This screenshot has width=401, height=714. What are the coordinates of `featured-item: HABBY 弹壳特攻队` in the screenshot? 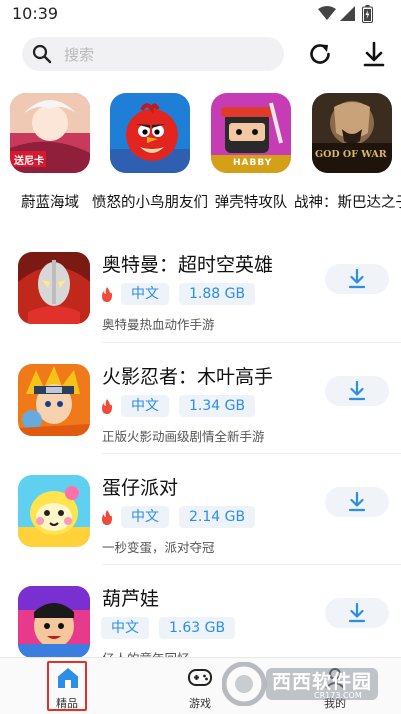 It's located at (251, 153).